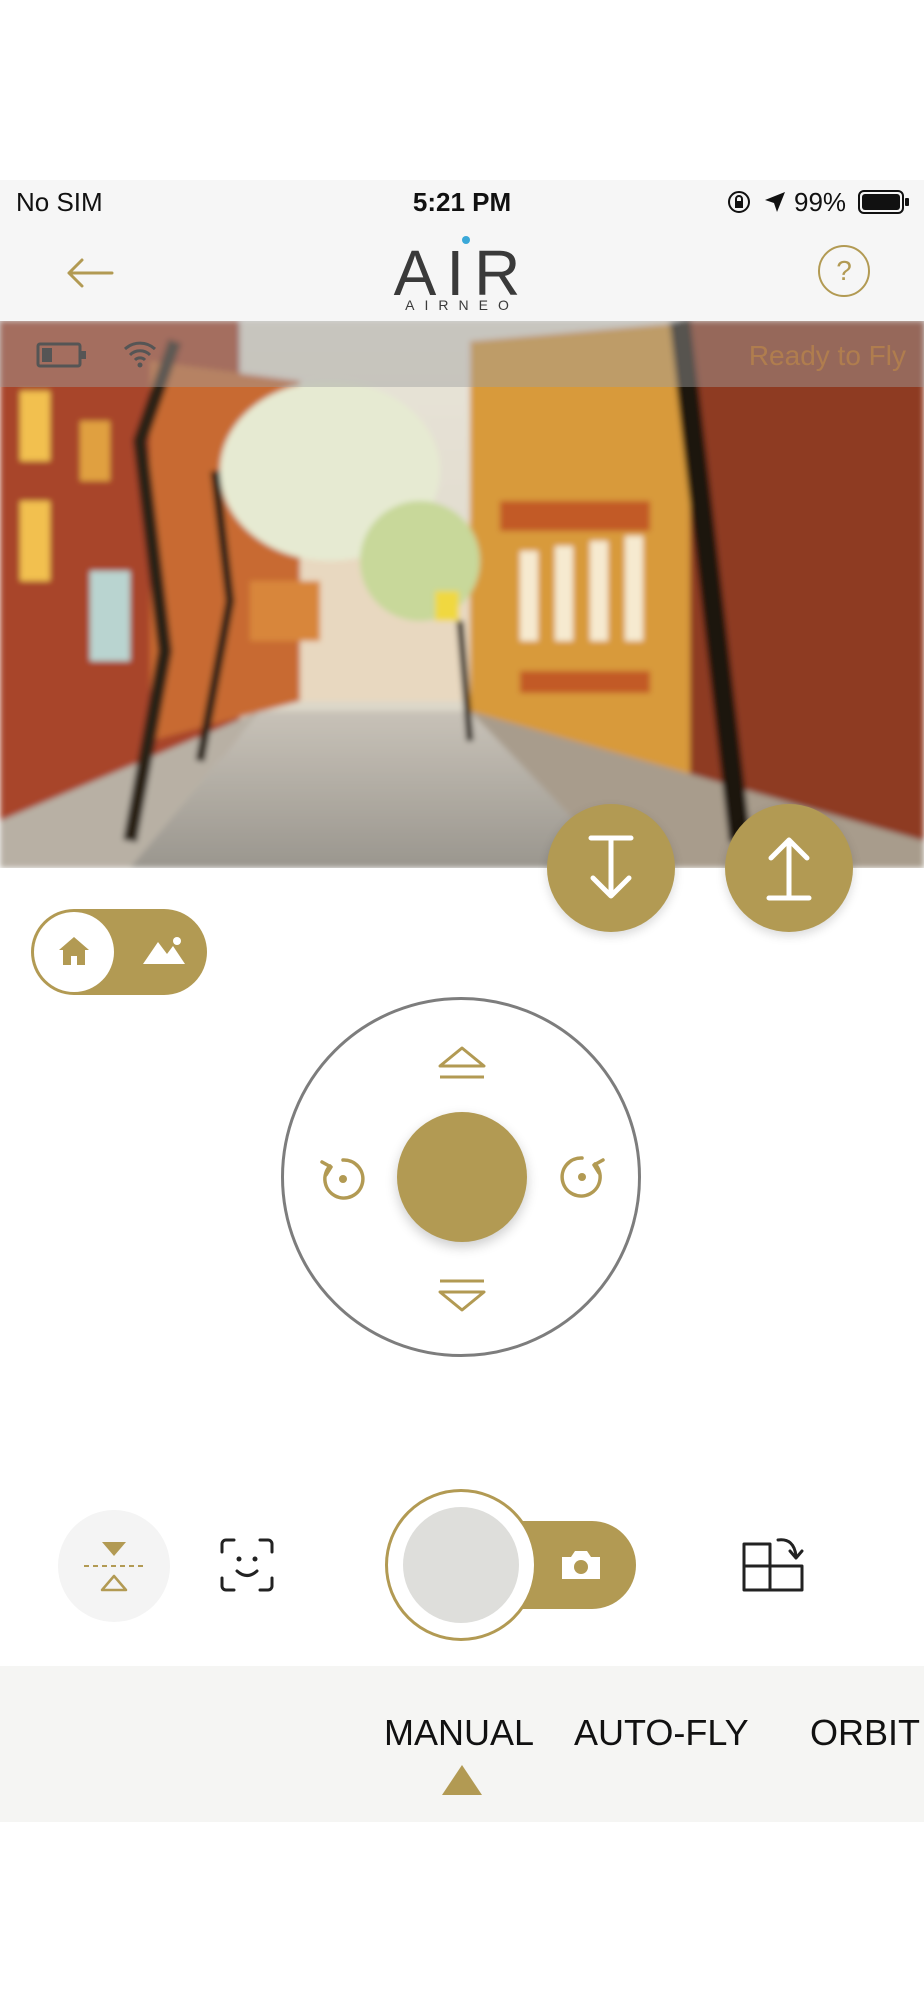 This screenshot has width=924, height=2000. Describe the element at coordinates (827, 355) in the screenshot. I see `flight-status-text: Ready to Fly` at that location.